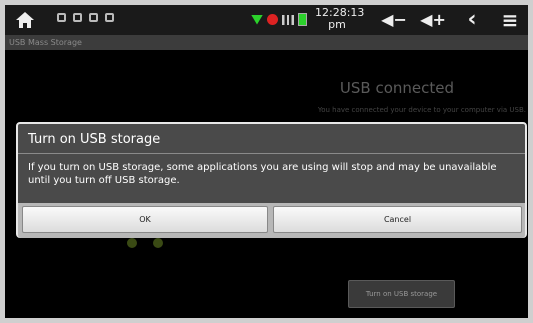  I want to click on battery-icon, so click(302, 19).